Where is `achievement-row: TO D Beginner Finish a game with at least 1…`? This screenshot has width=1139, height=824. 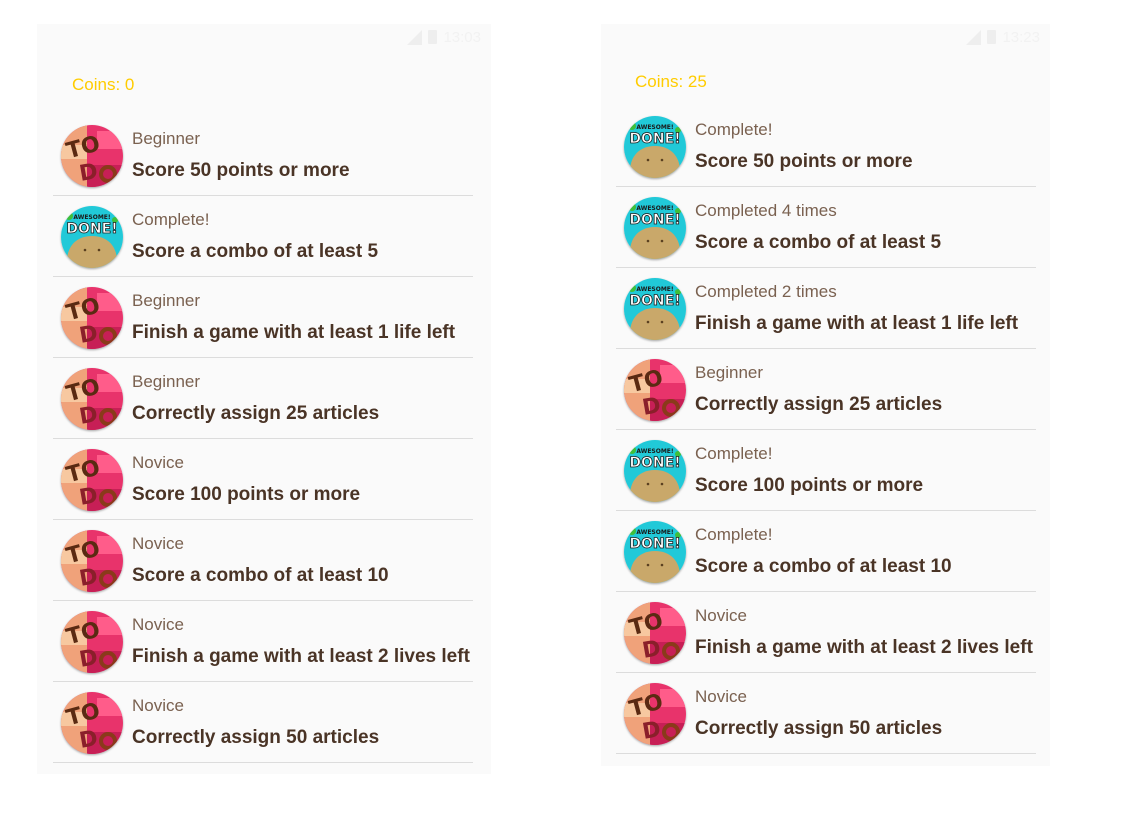
achievement-row: TO D Beginner Finish a game with at least 1… is located at coordinates (263, 317).